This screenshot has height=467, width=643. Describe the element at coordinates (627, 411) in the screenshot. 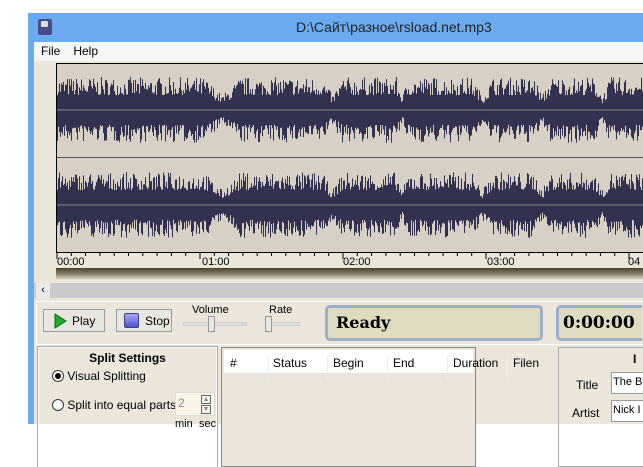

I see `artist-field: Nick I` at that location.